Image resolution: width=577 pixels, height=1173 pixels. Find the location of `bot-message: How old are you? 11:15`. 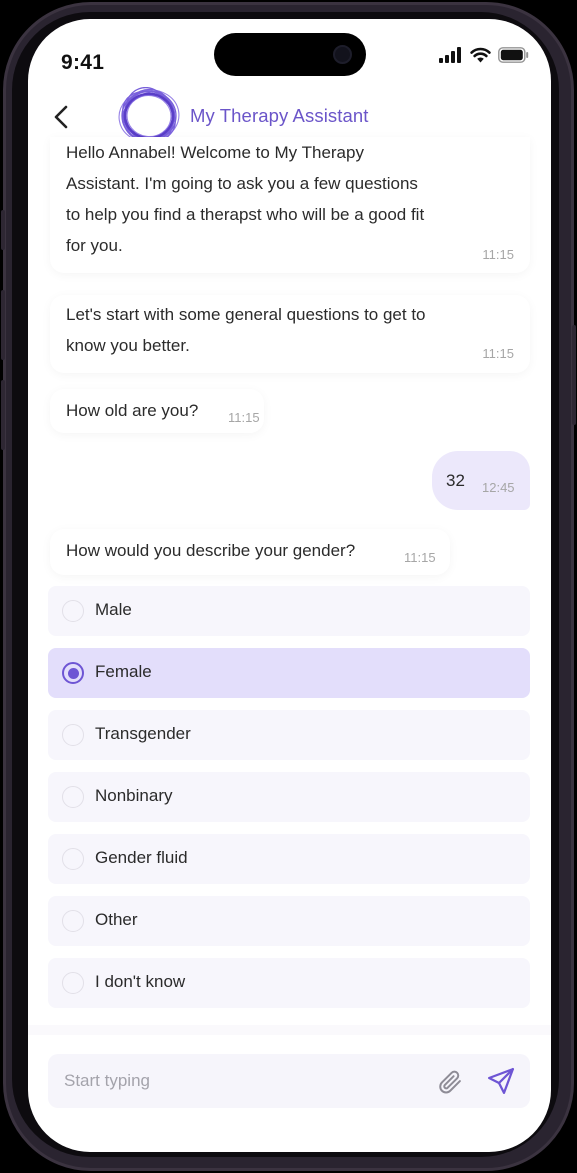

bot-message: How old are you? 11:15 is located at coordinates (157, 411).